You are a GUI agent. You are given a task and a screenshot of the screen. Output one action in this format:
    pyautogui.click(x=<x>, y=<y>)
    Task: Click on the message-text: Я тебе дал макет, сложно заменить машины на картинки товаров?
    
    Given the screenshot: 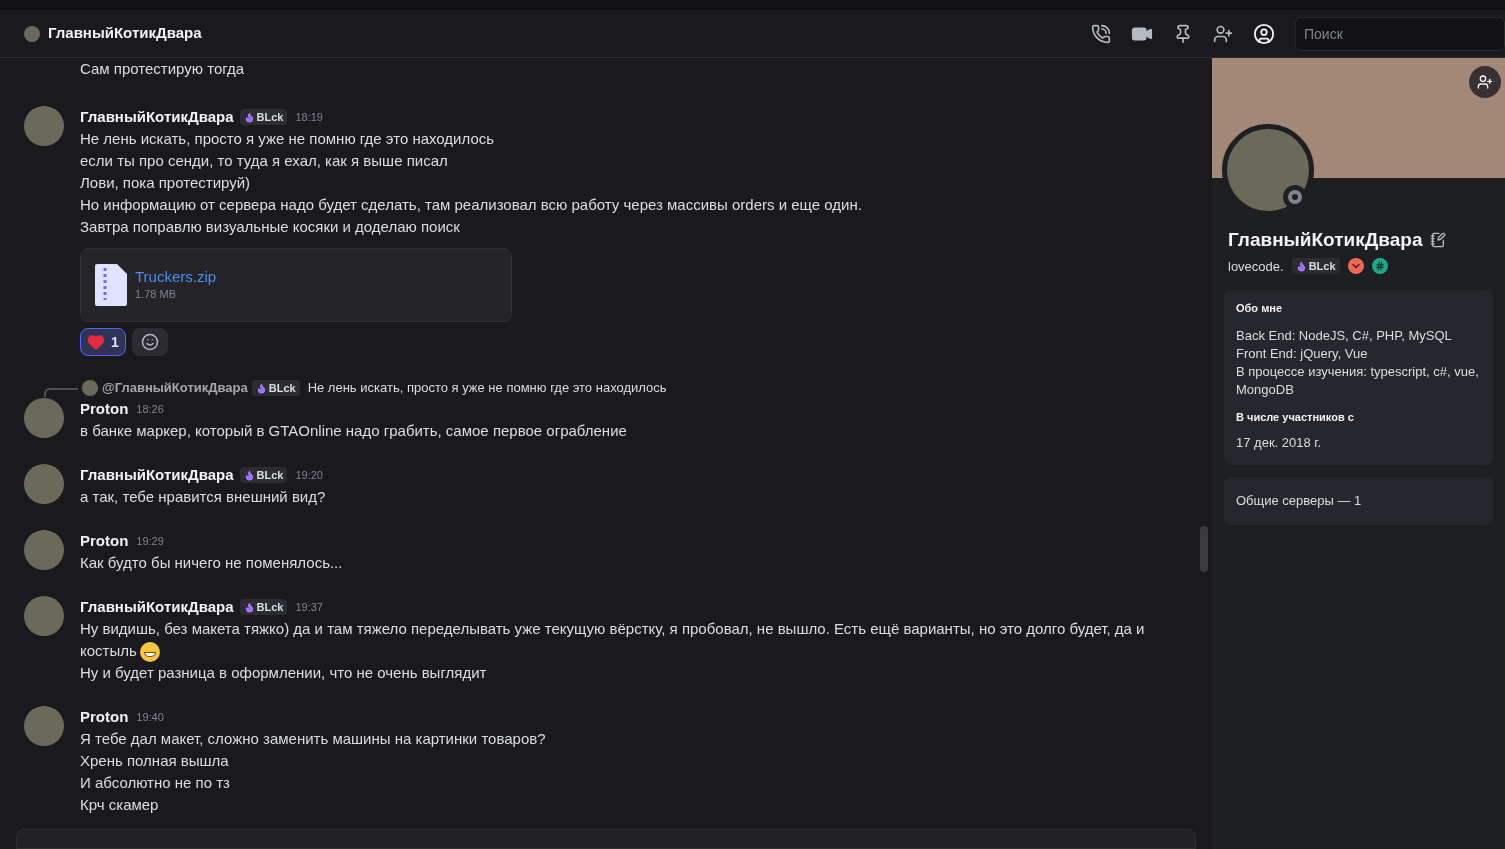 What is the action you would take?
    pyautogui.click(x=313, y=739)
    